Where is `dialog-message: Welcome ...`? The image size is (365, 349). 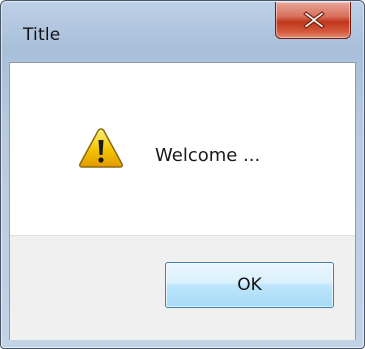 dialog-message: Welcome ... is located at coordinates (208, 155).